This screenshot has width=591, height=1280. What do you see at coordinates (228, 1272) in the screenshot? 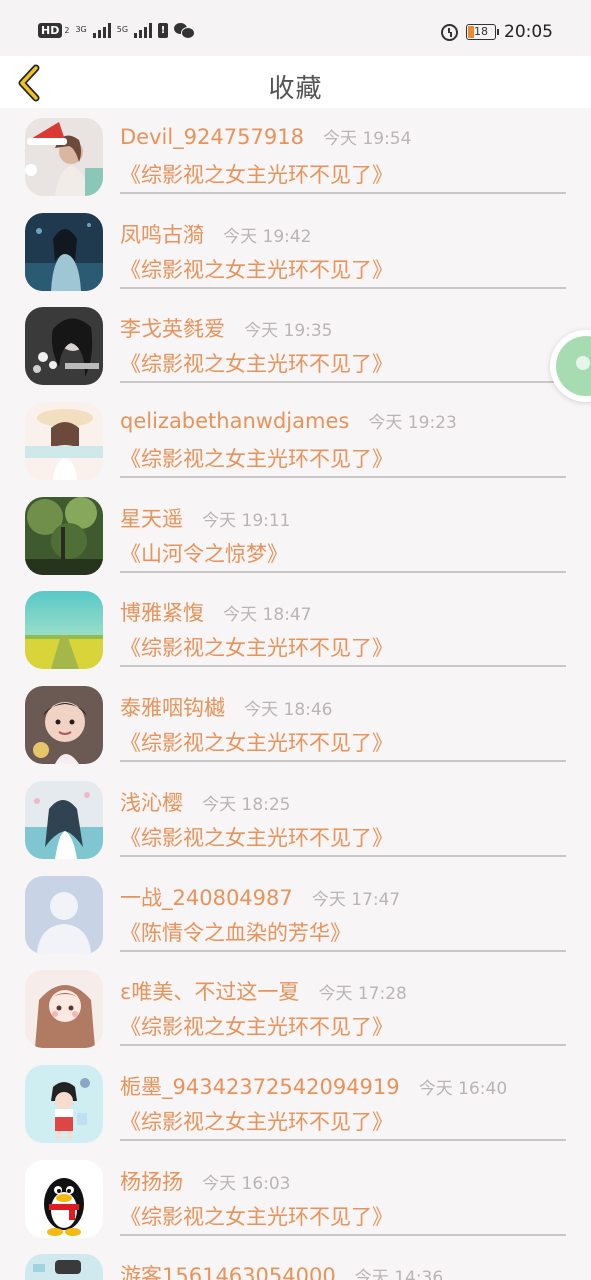
I see `username: 游客1561463054000` at bounding box center [228, 1272].